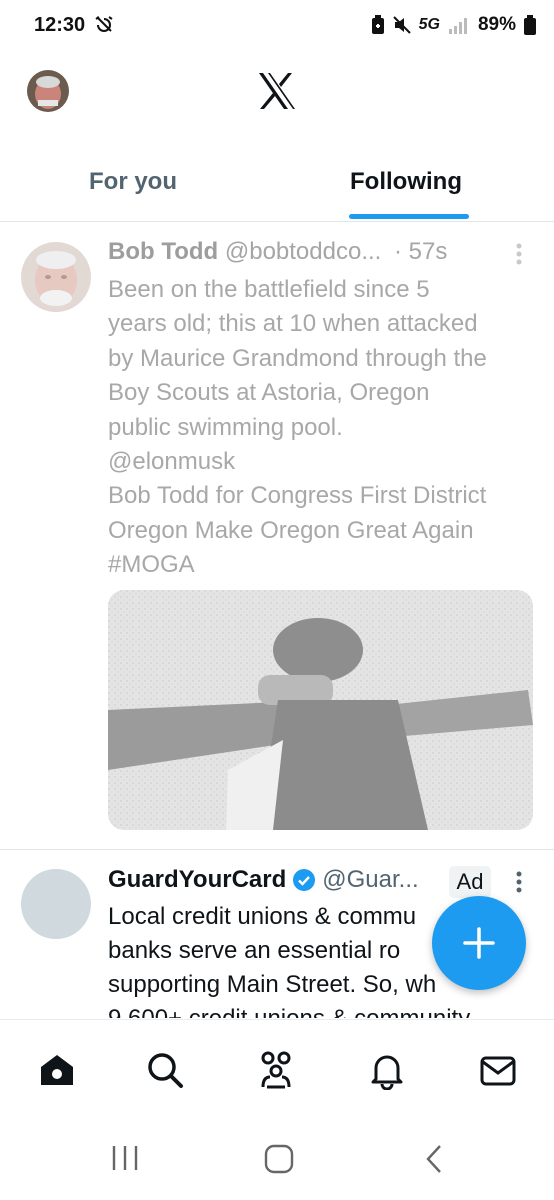 The height and width of the screenshot is (1200, 554). Describe the element at coordinates (277, 185) in the screenshot. I see `timeline-tabs: For you Following` at that location.